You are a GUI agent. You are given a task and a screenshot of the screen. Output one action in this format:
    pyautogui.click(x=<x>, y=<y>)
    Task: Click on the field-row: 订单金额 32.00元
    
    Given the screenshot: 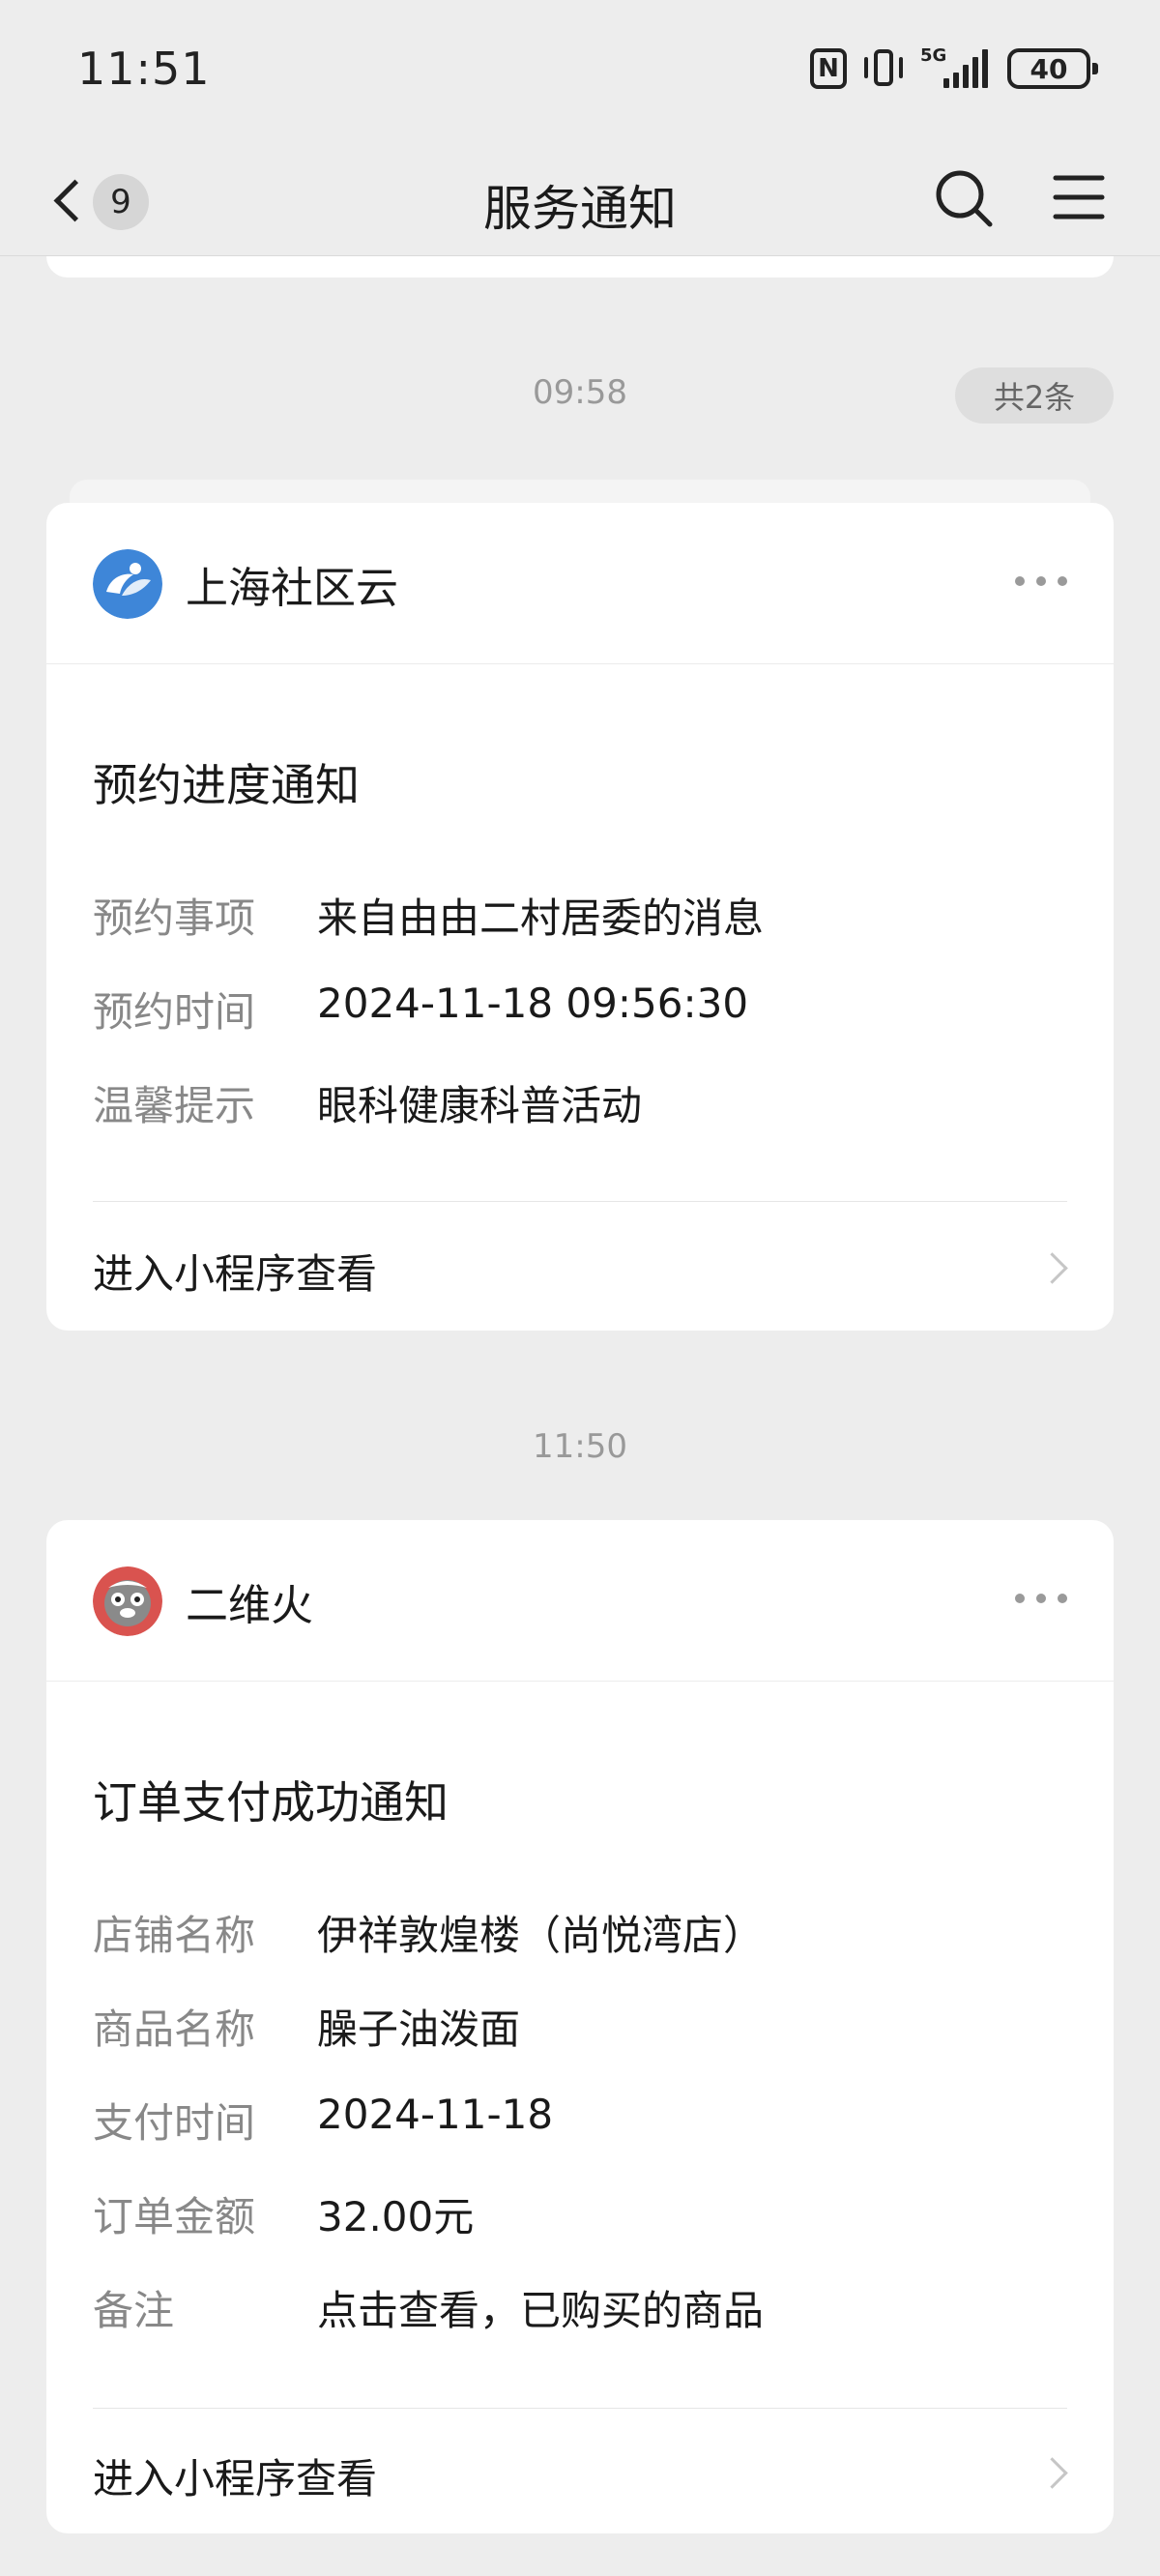 What is the action you would take?
    pyautogui.click(x=581, y=2213)
    